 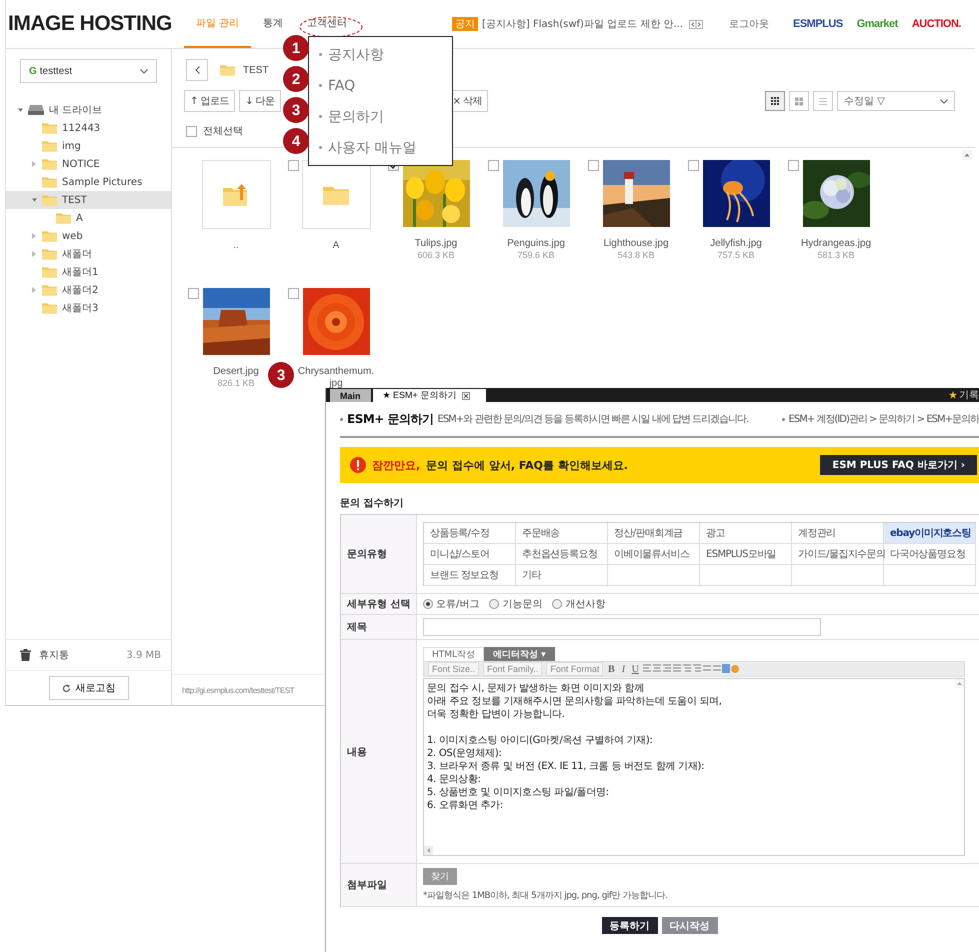 I want to click on tree-item: 새폴더1, so click(x=88, y=272).